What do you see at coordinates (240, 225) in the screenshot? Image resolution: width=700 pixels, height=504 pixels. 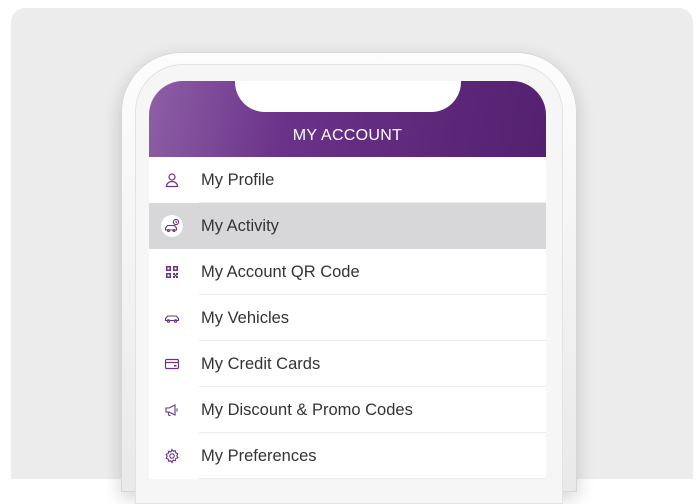 I see `menu-item-label: My Activity` at bounding box center [240, 225].